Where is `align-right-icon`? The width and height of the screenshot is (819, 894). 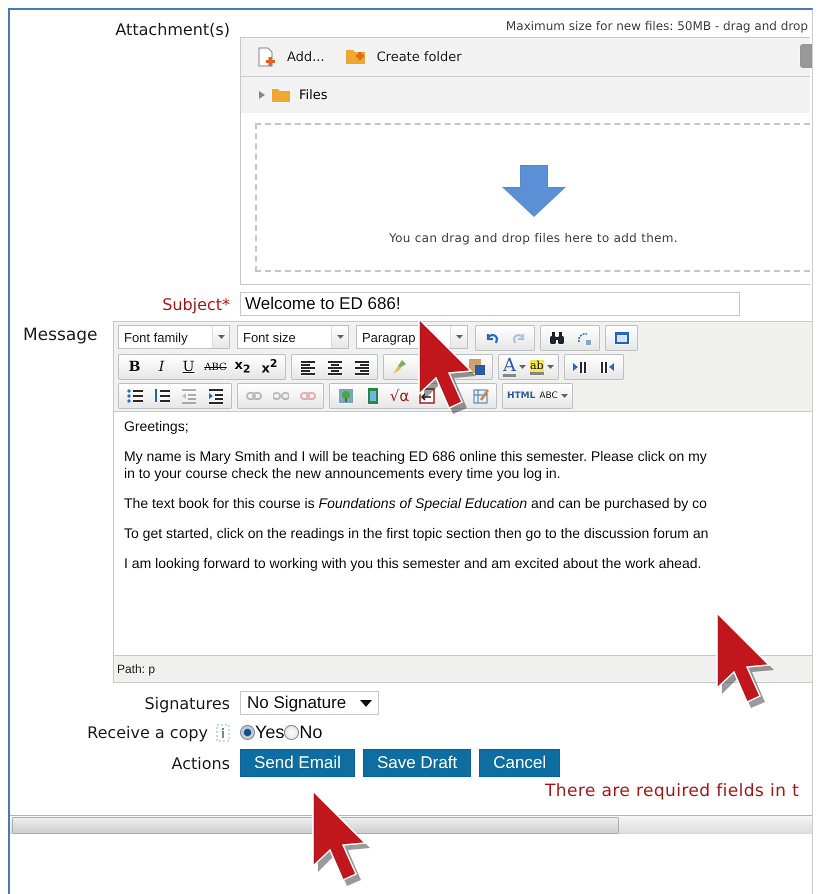
align-right-icon is located at coordinates (362, 367).